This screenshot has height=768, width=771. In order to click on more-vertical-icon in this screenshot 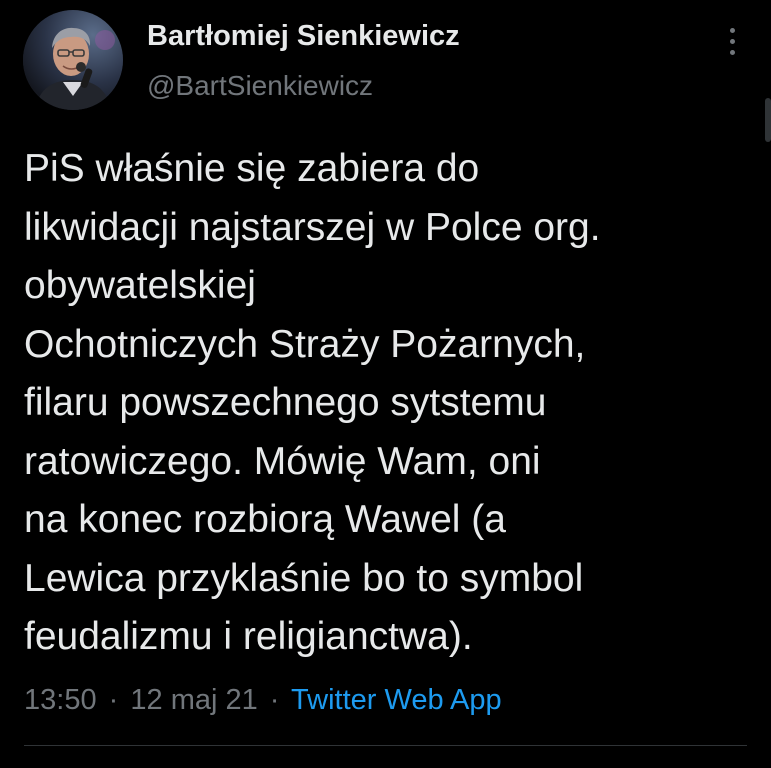, I will do `click(732, 30)`.